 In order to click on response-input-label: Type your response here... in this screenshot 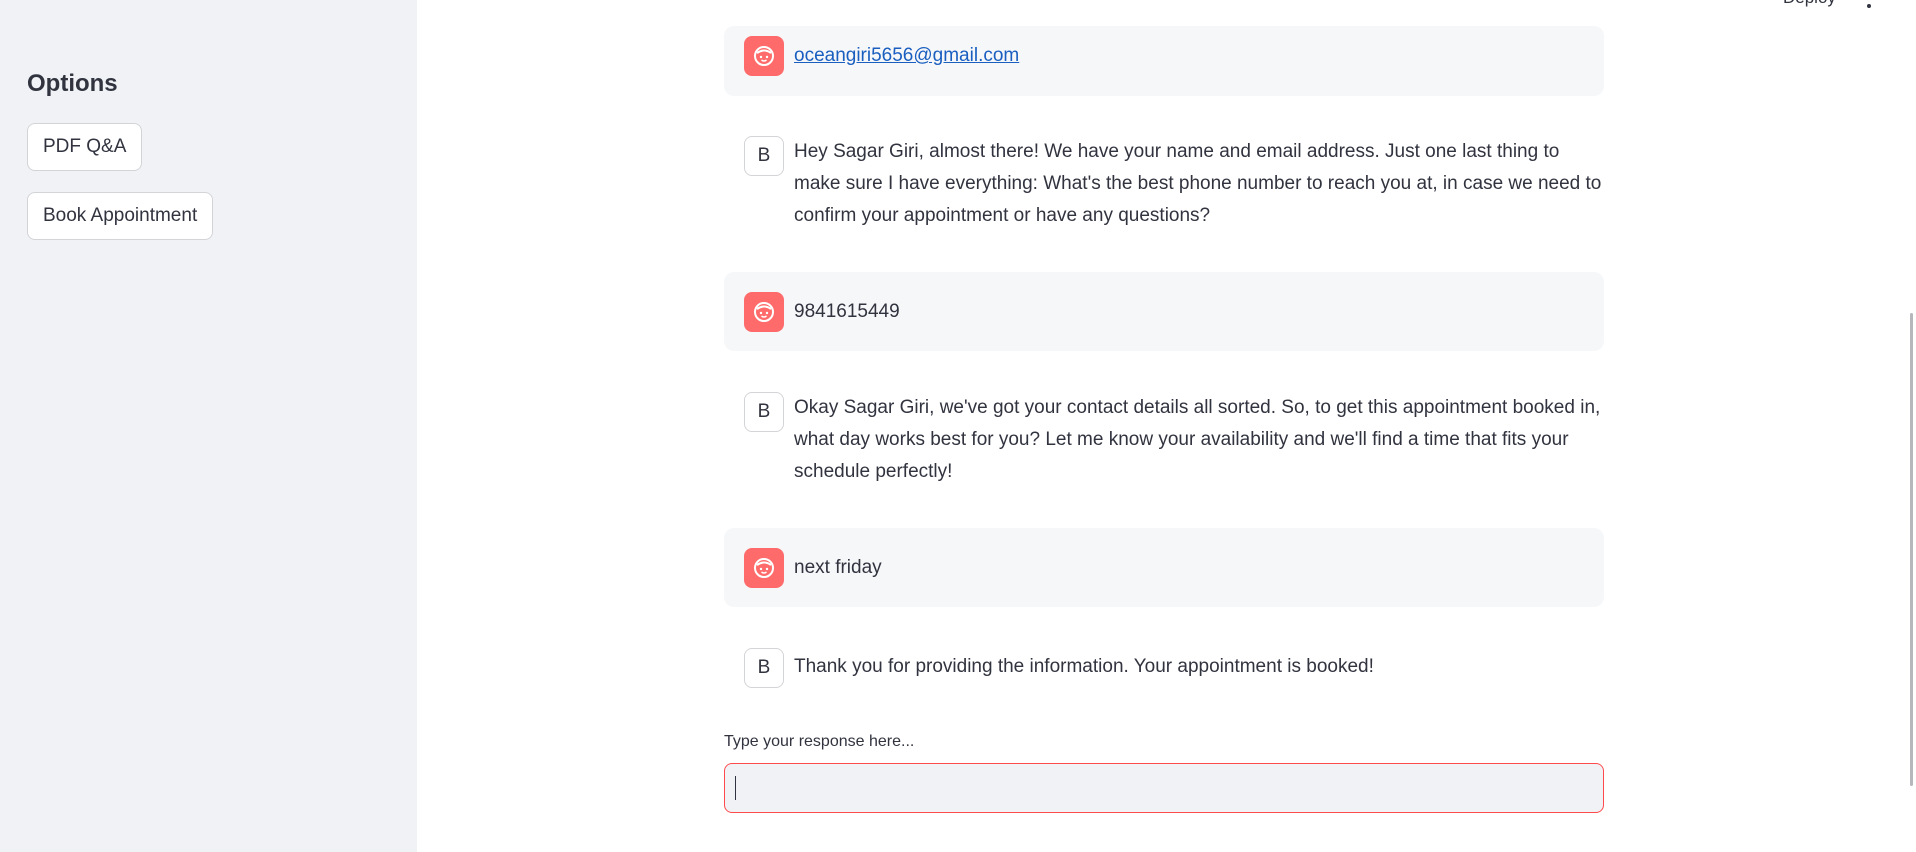, I will do `click(819, 741)`.